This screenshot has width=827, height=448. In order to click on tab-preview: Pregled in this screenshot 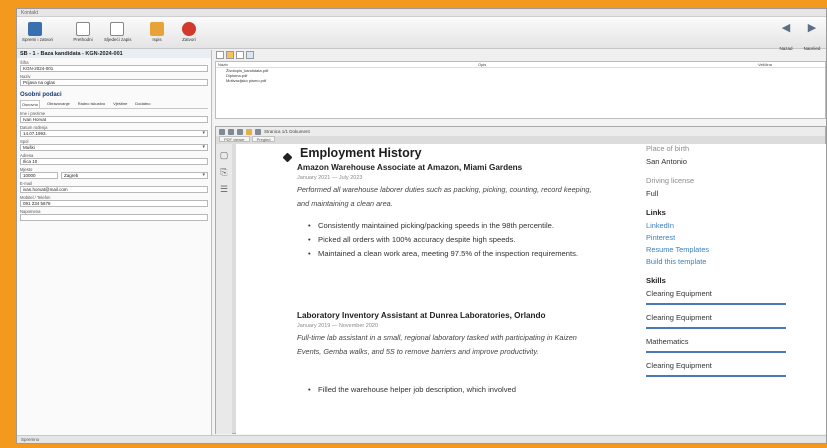, I will do `click(263, 139)`.